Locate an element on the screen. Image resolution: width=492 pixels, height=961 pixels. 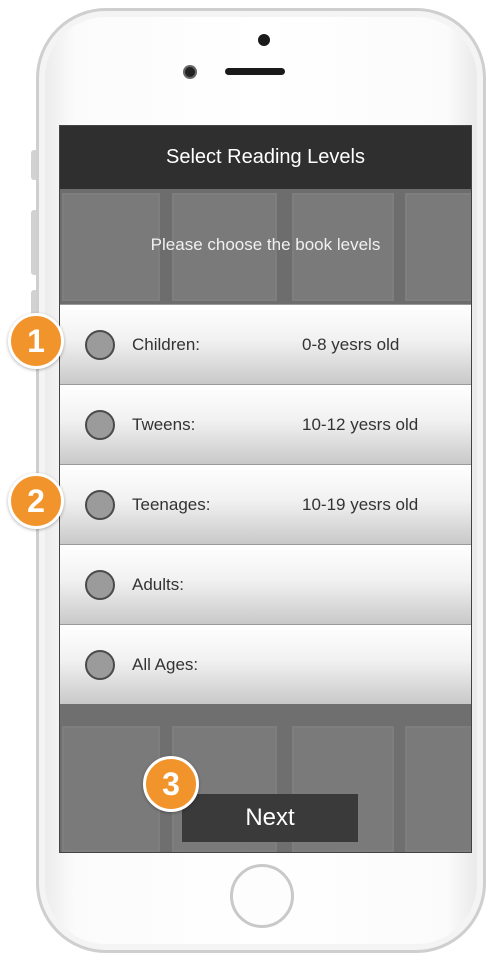
book-cover-image is located at coordinates (438, 789).